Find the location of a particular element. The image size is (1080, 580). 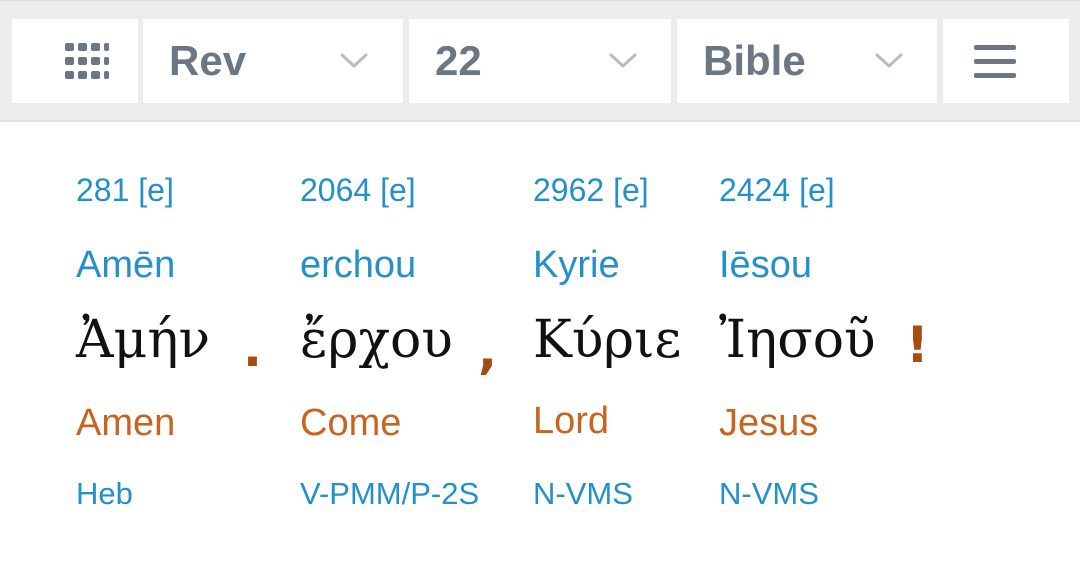

apps-button is located at coordinates (75, 61).